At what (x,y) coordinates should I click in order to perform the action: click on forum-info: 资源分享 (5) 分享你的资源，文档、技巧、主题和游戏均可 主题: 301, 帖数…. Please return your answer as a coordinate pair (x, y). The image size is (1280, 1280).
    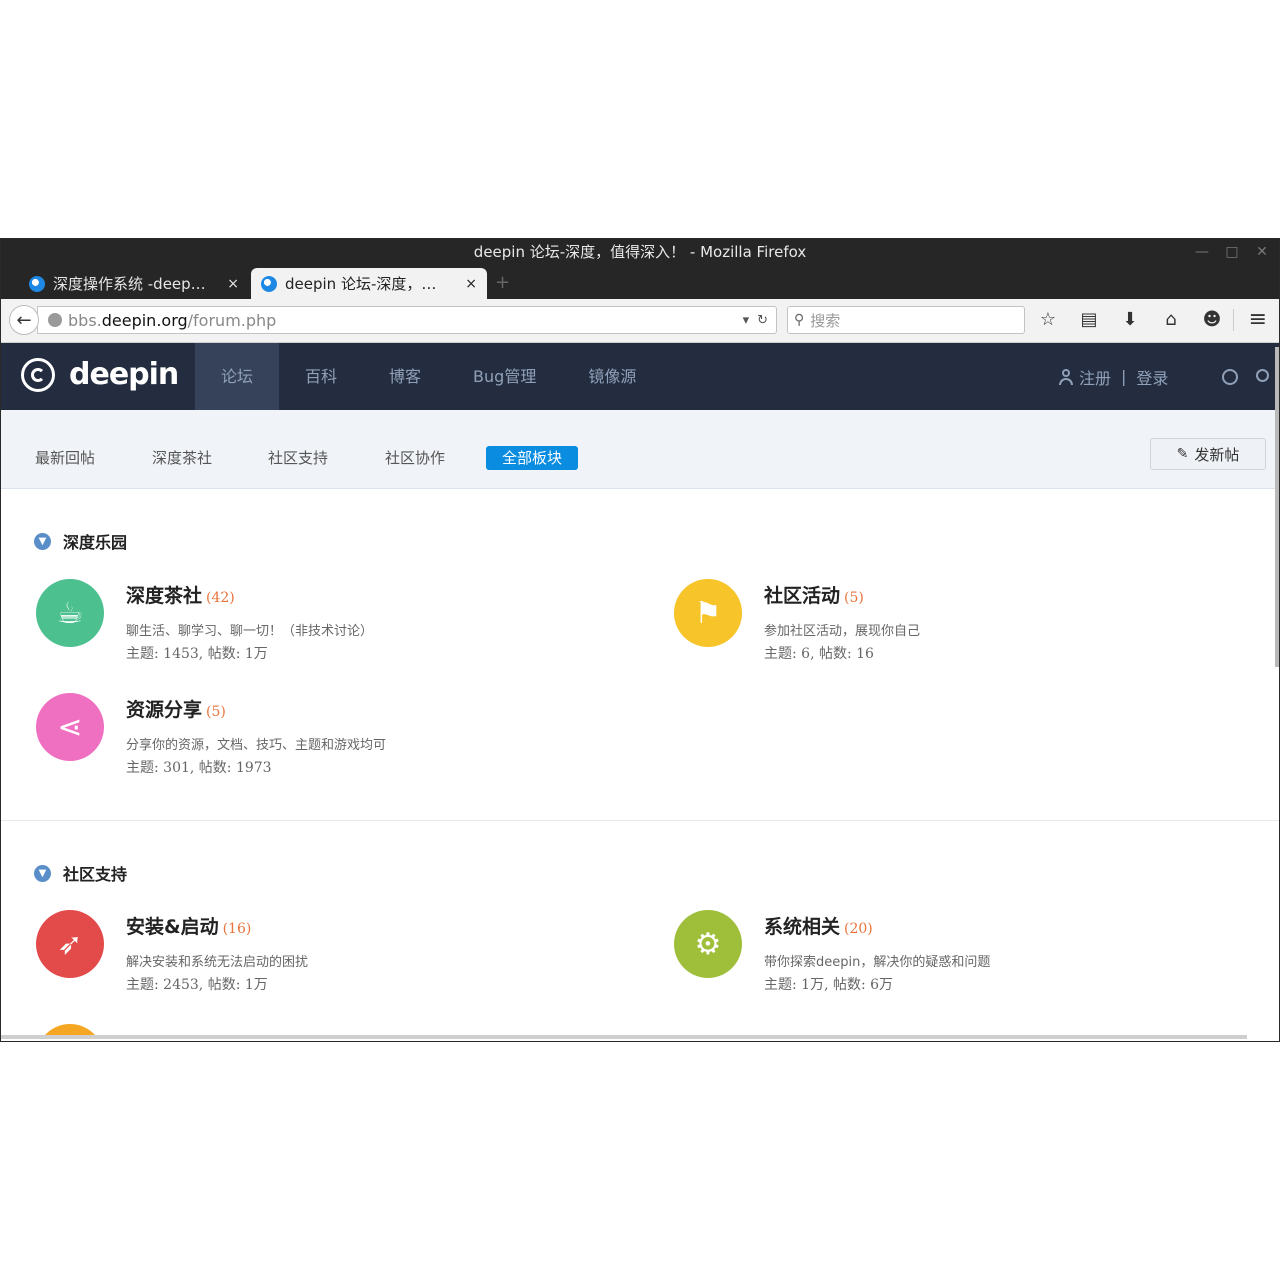
    Looking at the image, I should click on (256, 736).